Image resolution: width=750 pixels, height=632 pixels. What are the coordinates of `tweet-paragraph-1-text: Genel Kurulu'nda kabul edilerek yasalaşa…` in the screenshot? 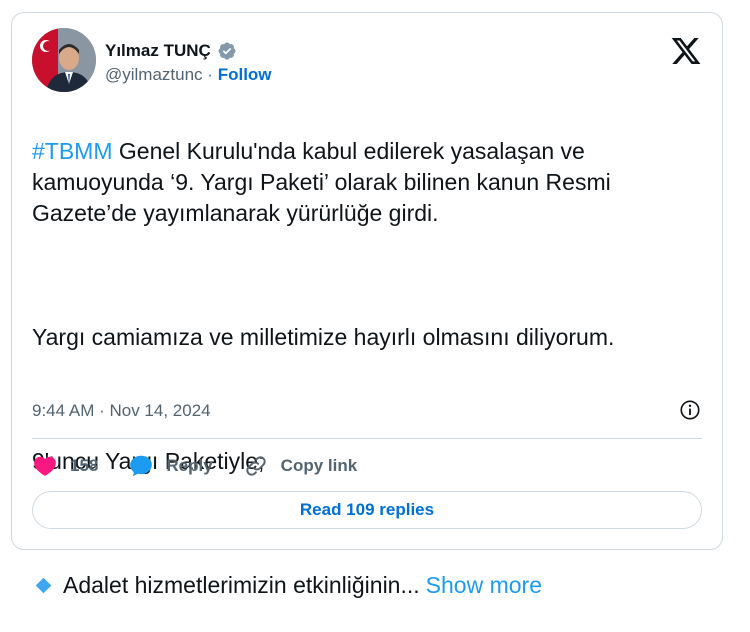 It's located at (321, 182).